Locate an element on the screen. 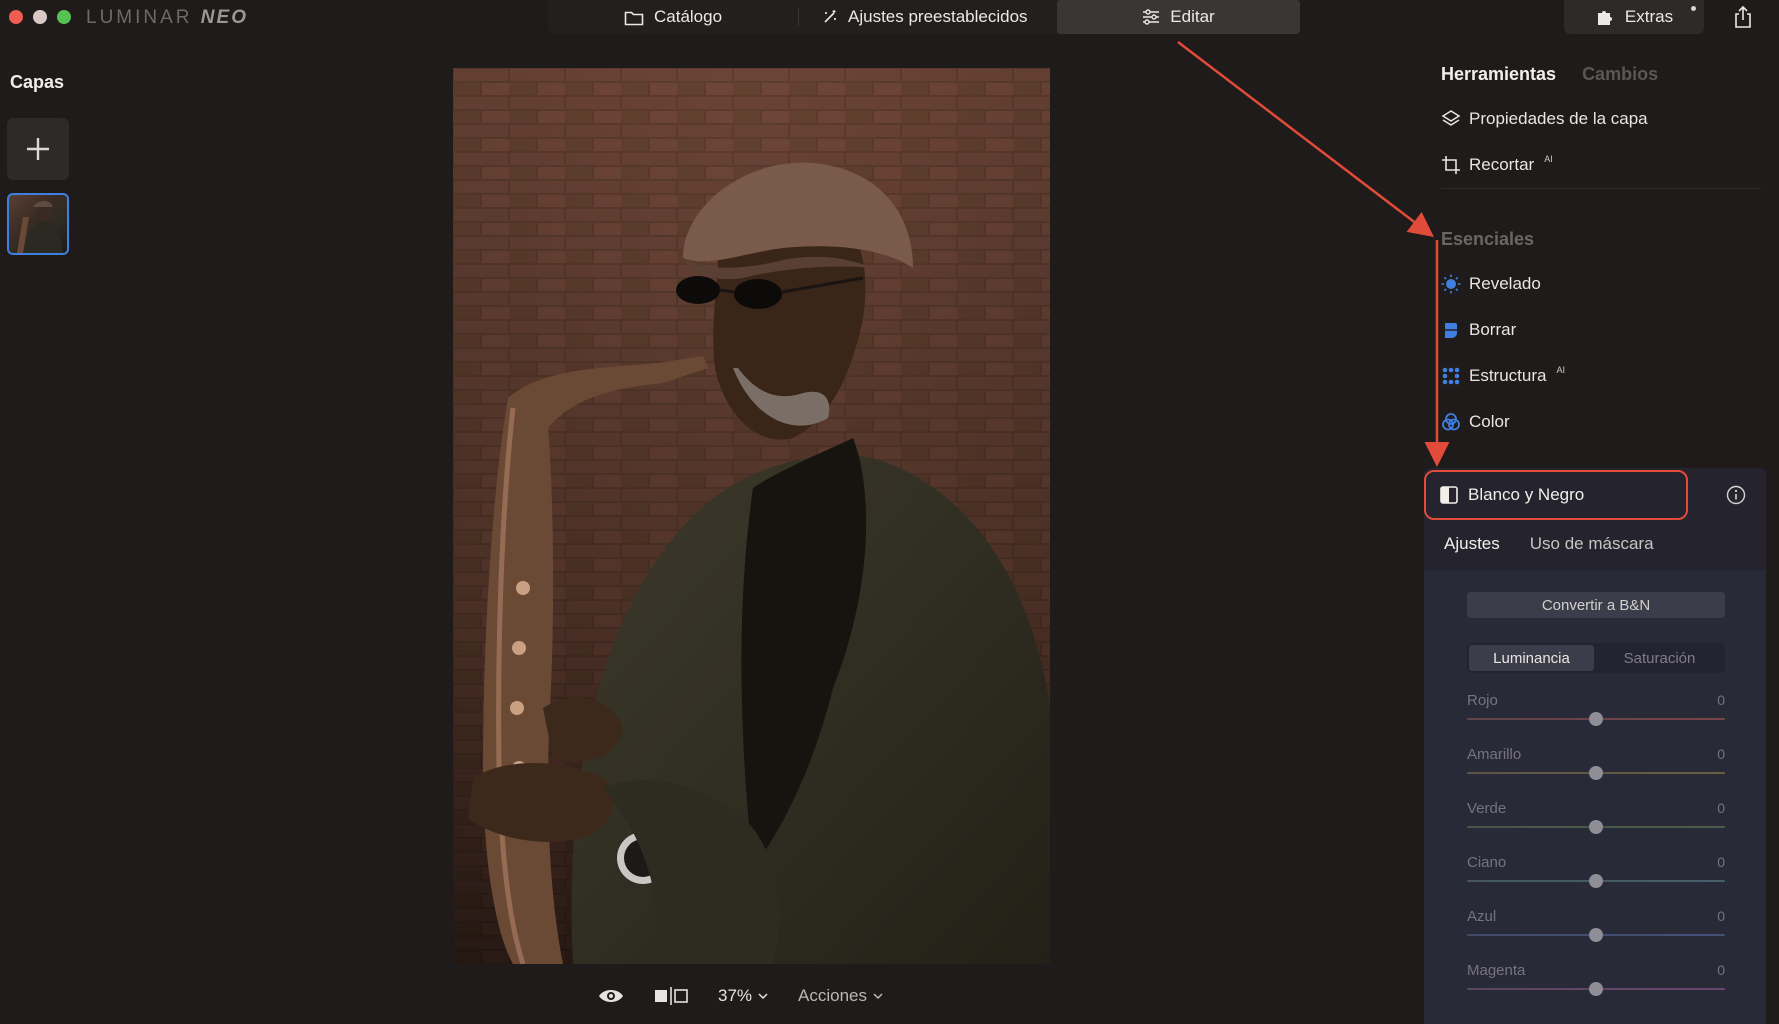  tool-develop: Revelado is located at coordinates (1491, 284).